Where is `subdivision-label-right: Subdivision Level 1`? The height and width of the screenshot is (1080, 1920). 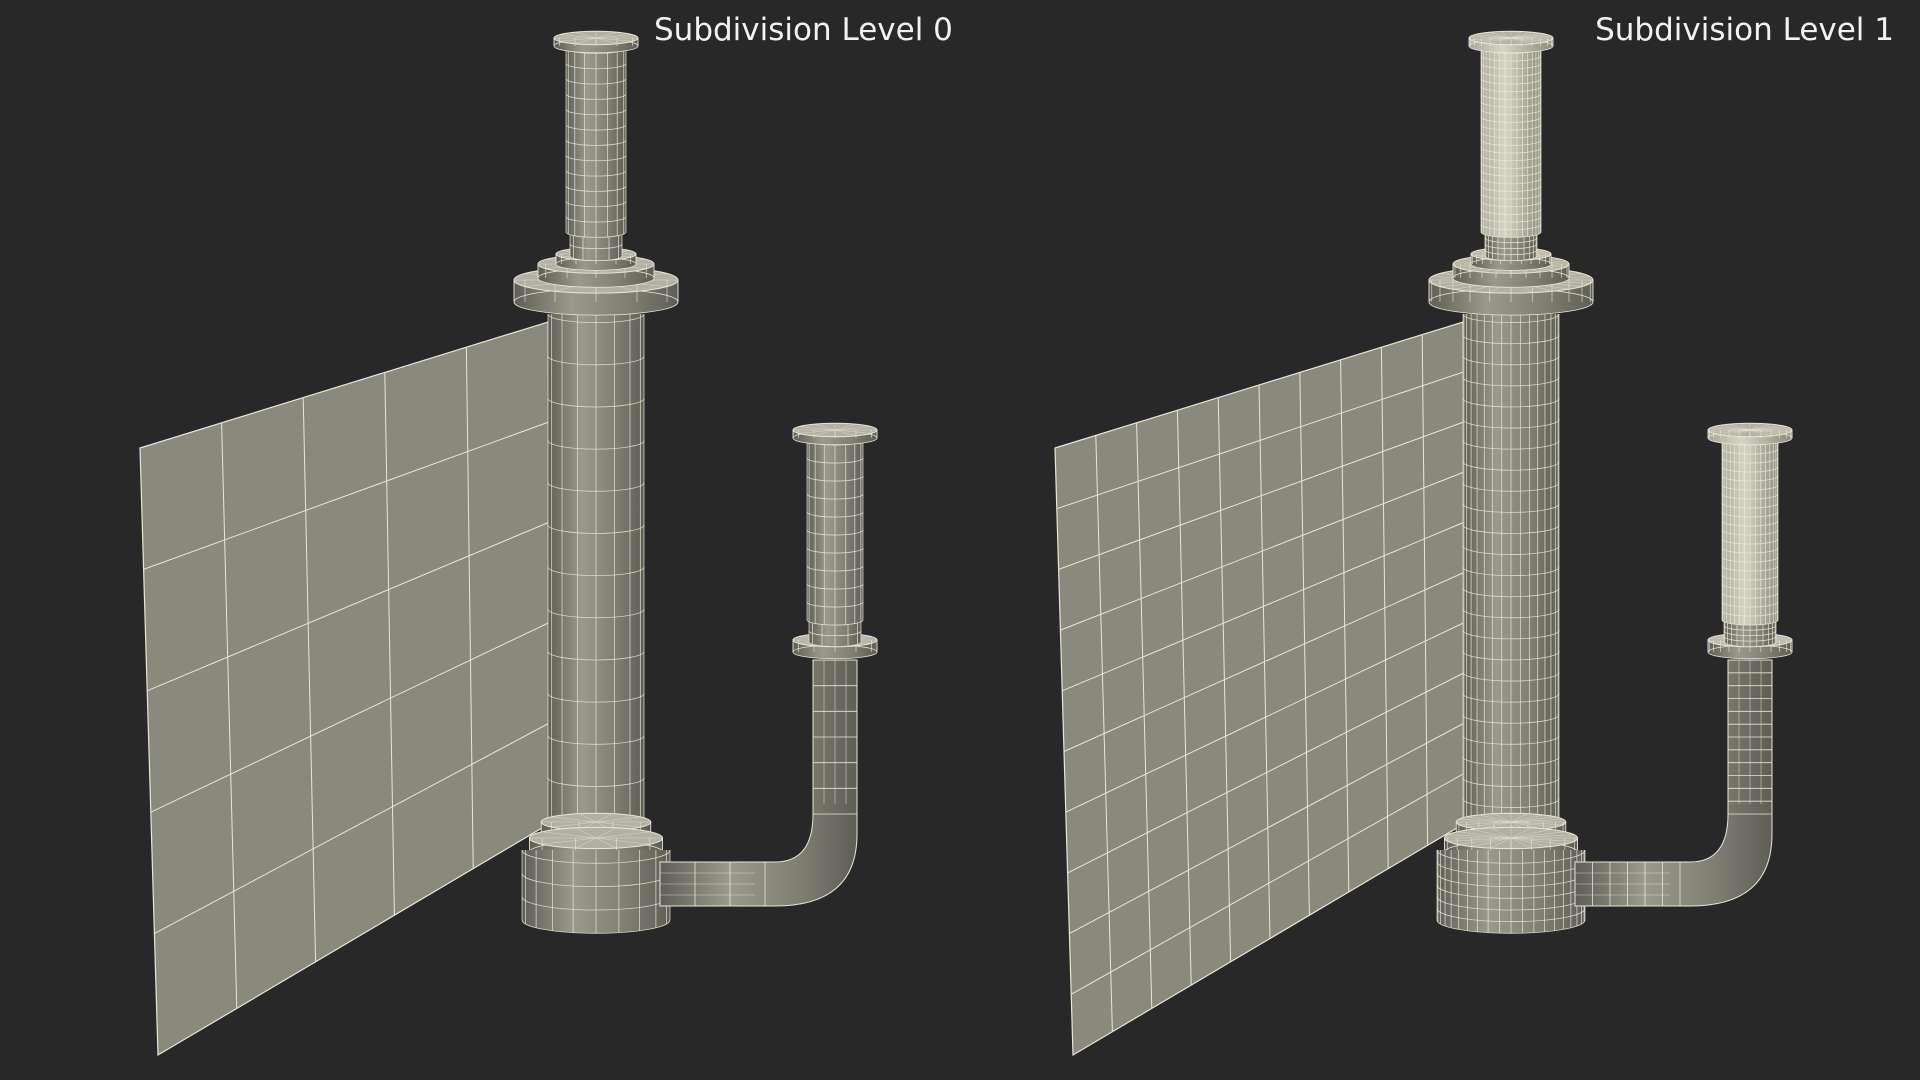
subdivision-label-right: Subdivision Level 1 is located at coordinates (1744, 30).